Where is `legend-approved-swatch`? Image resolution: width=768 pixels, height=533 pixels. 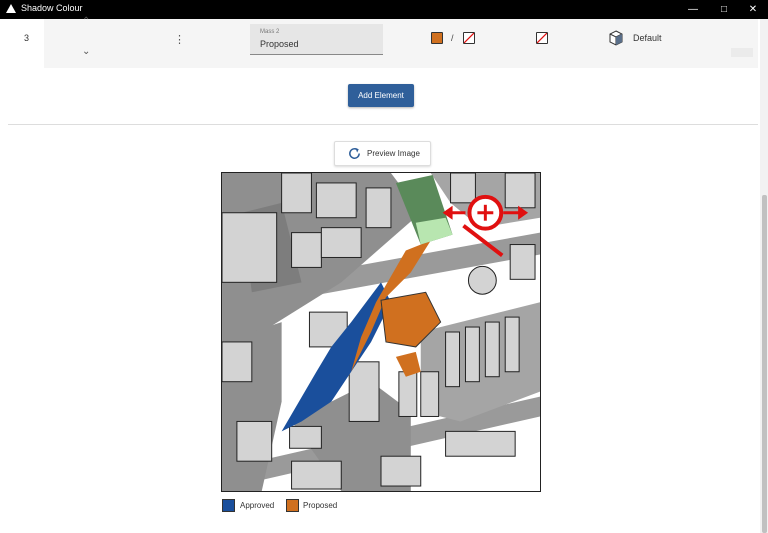 legend-approved-swatch is located at coordinates (228, 505).